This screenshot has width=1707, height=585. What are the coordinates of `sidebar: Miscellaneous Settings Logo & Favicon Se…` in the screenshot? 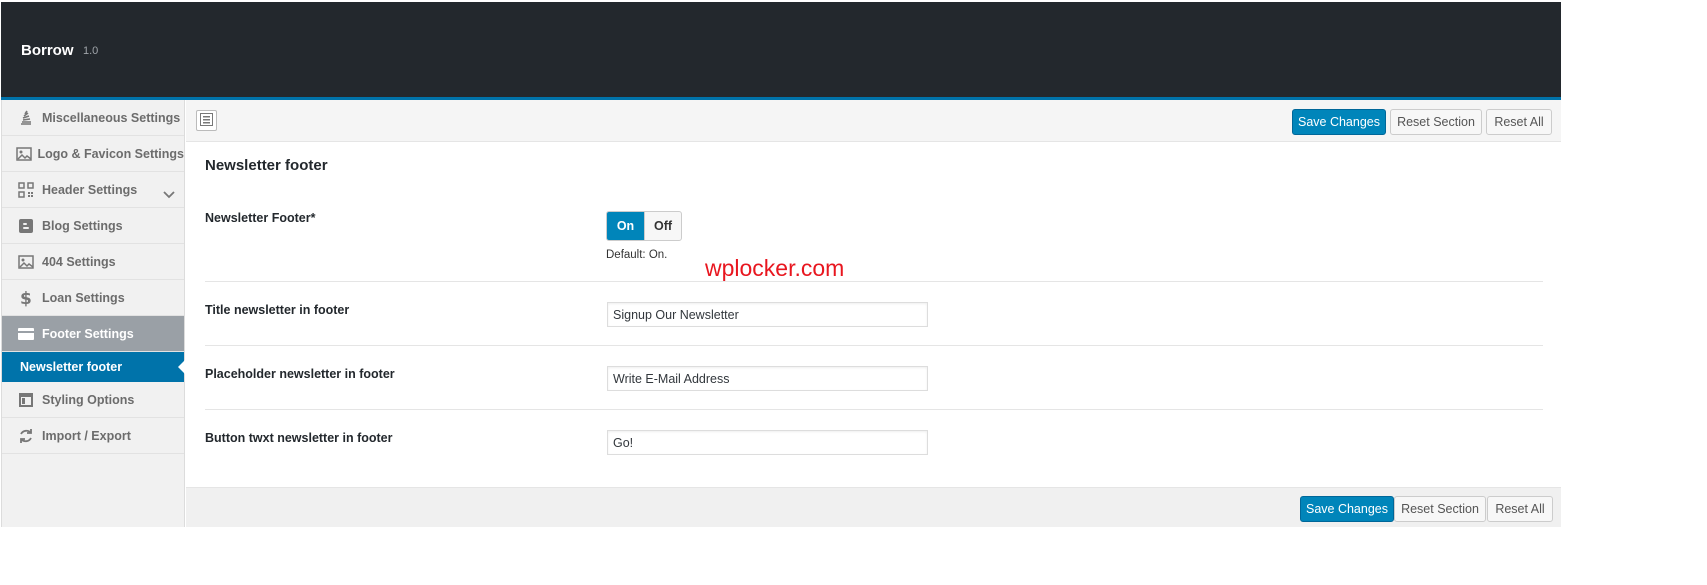 It's located at (93, 313).